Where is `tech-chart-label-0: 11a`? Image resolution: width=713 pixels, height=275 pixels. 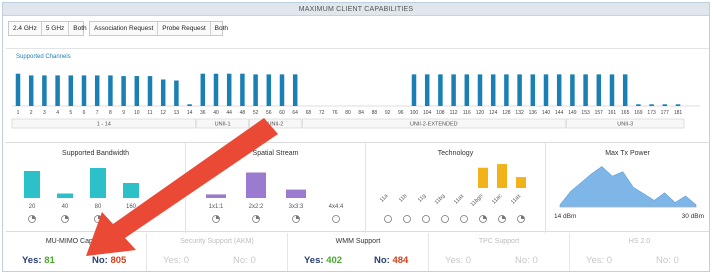 tech-chart-label-0: 11a is located at coordinates (384, 198).